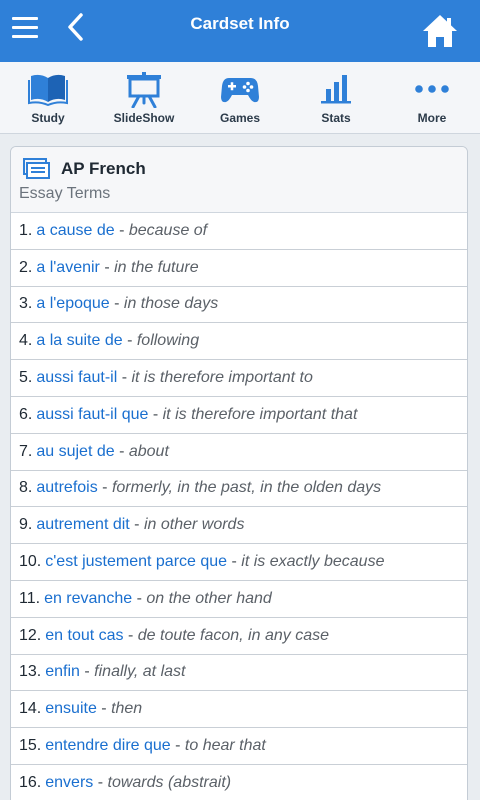 The height and width of the screenshot is (800, 480). I want to click on stats-label: Stats, so click(336, 118).